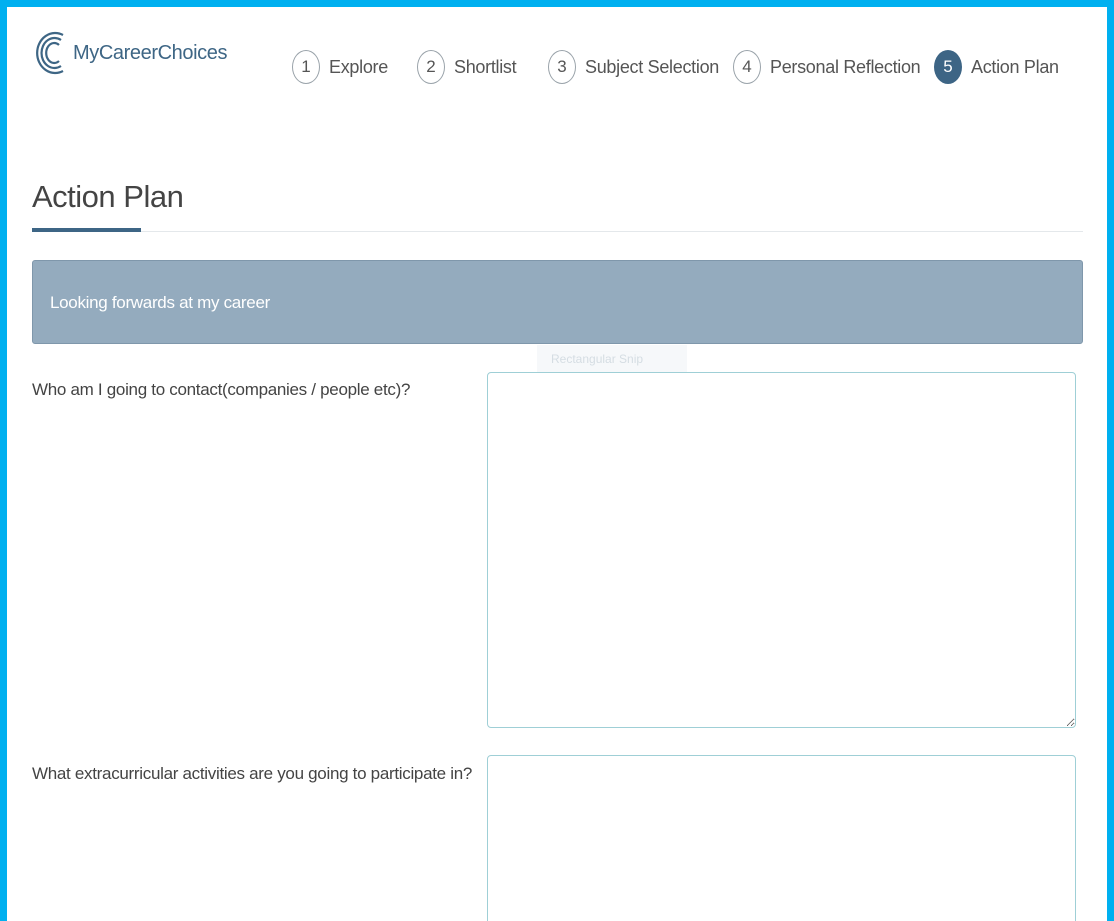 The image size is (1114, 921). Describe the element at coordinates (306, 67) in the screenshot. I see `step-number: 1` at that location.